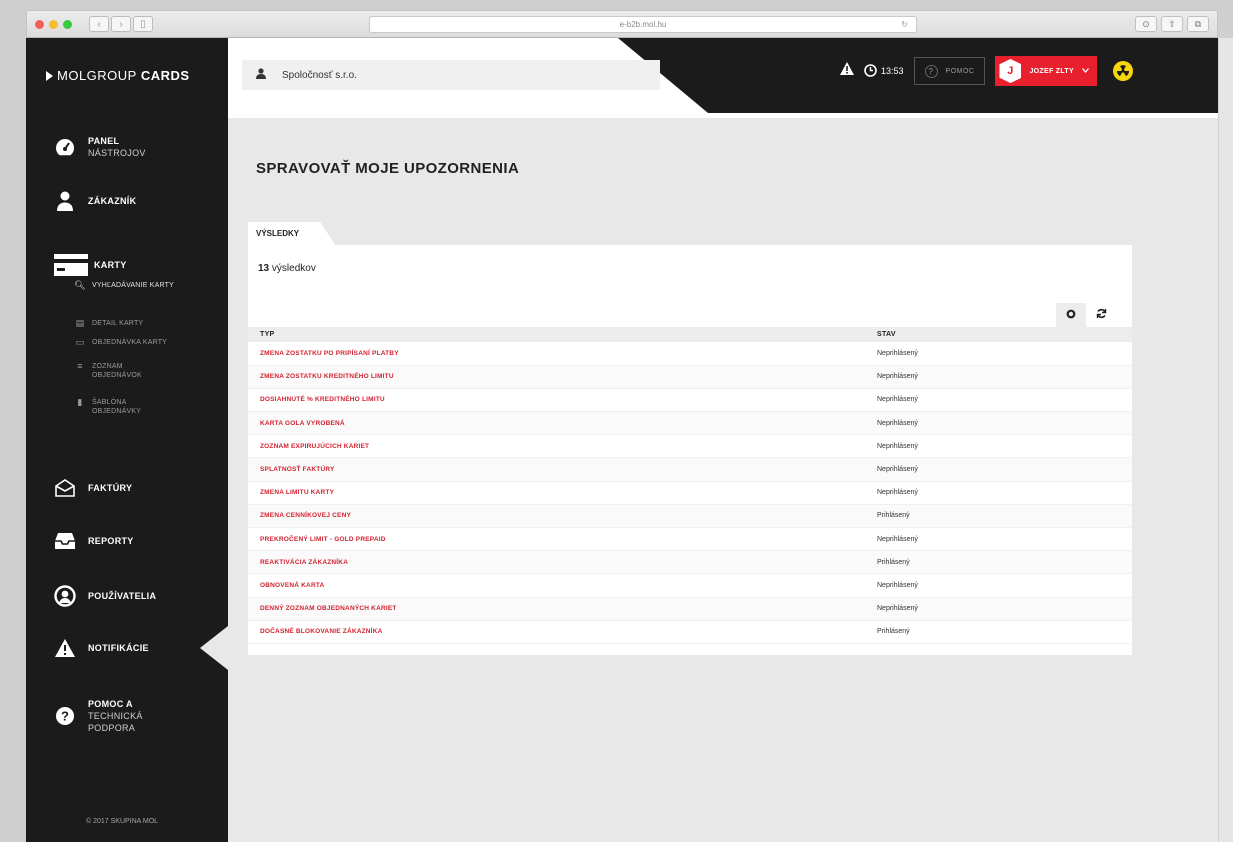  I want to click on column-header-type: TYP, so click(556, 334).